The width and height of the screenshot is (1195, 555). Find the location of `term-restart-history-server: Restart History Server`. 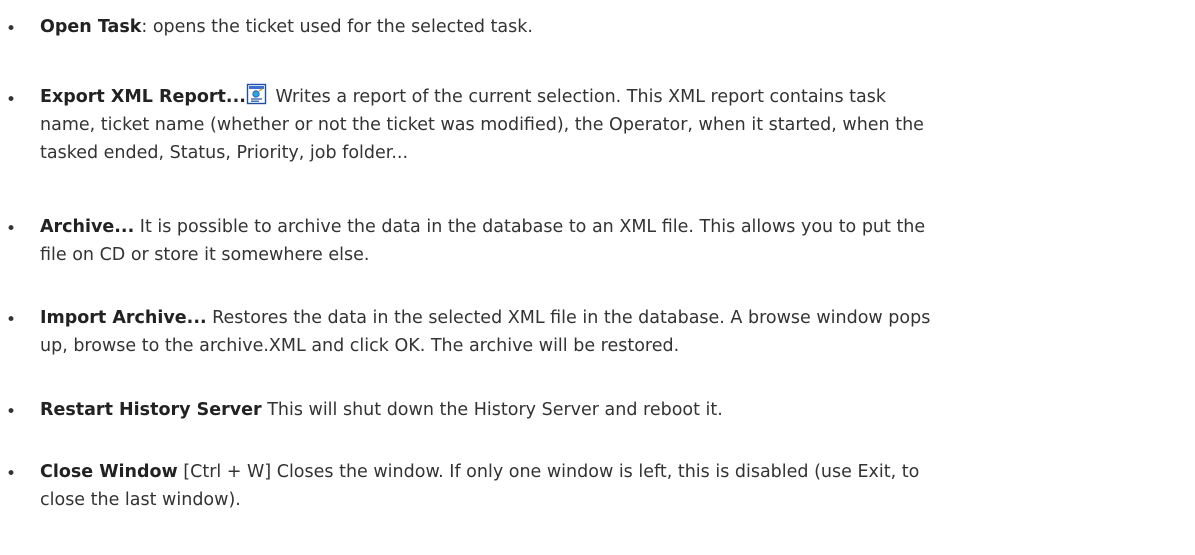

term-restart-history-server: Restart History Server is located at coordinates (151, 410).